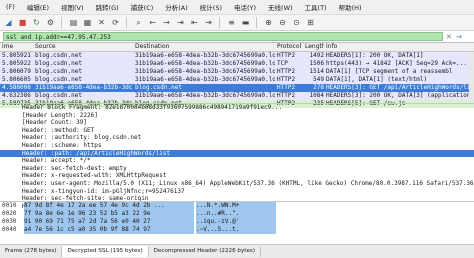 This screenshot has width=474, height=258. What do you see at coordinates (208, 22) in the screenshot?
I see `last-packet-icon: ⇥` at bounding box center [208, 22].